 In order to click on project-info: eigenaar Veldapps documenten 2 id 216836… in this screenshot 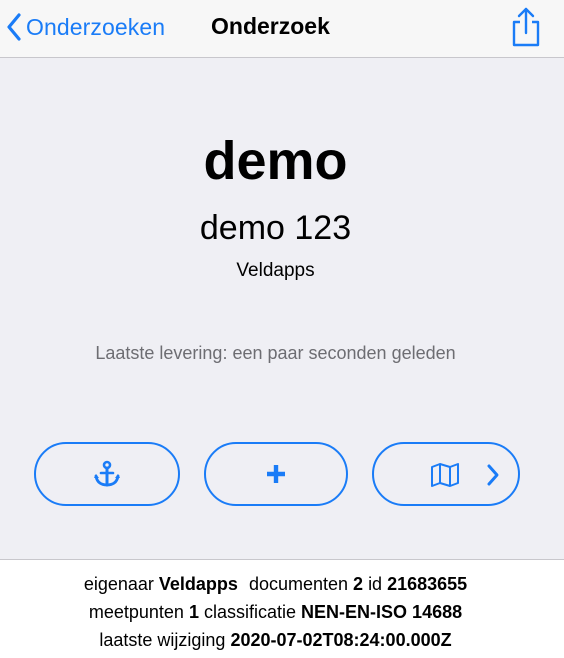, I will do `click(275, 612)`.